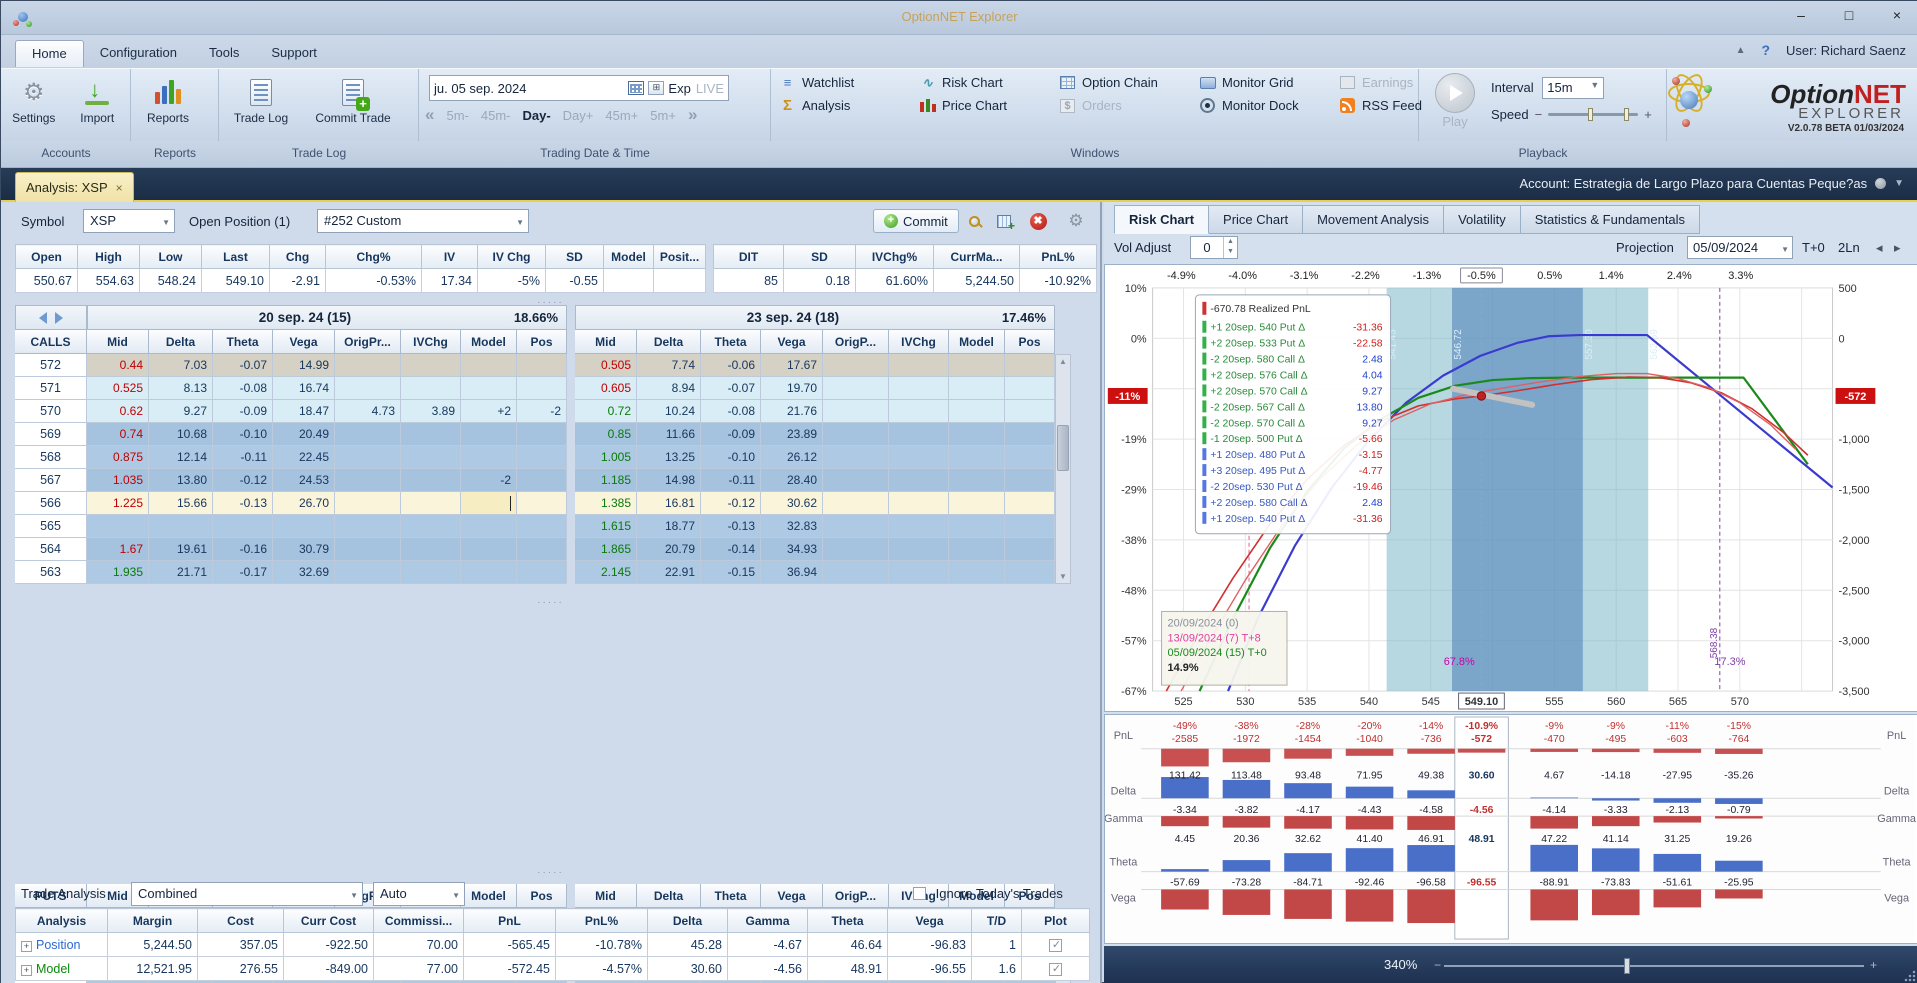 Image resolution: width=1917 pixels, height=983 pixels. Describe the element at coordinates (669, 480) in the screenshot. I see `cell-delta: 14.98` at that location.